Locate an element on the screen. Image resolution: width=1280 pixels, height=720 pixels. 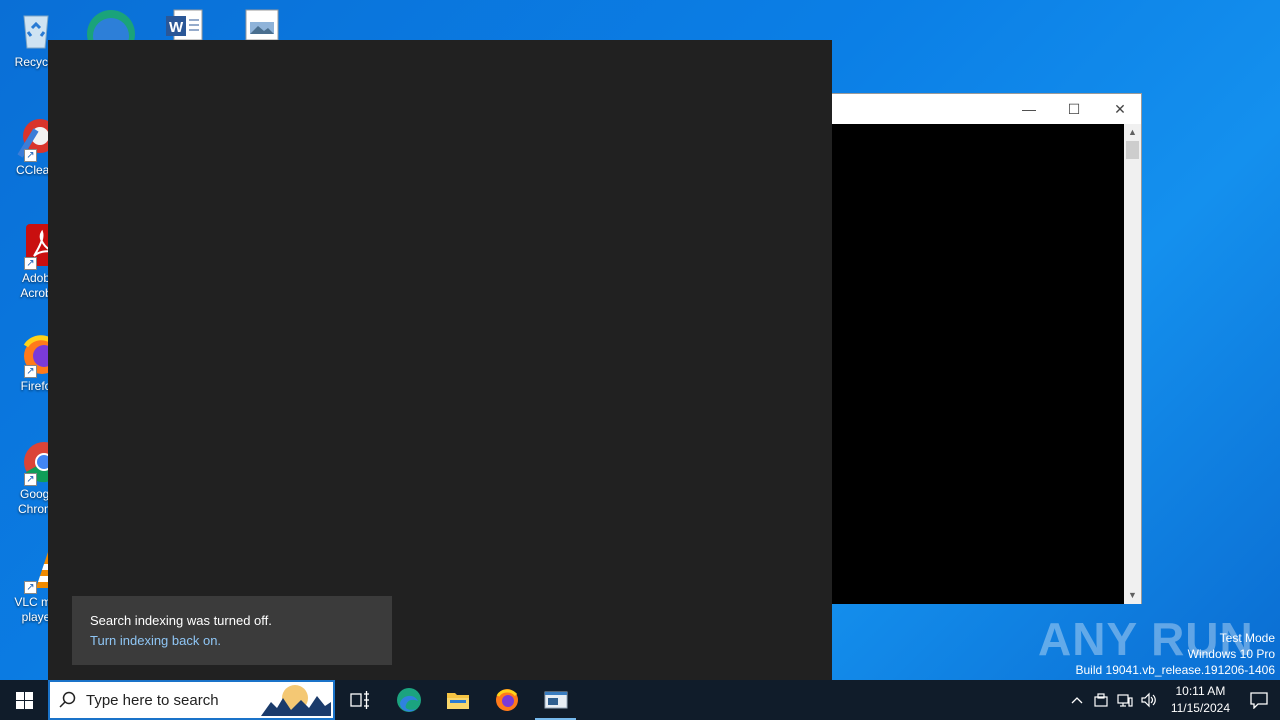
start-button is located at coordinates (24, 700).